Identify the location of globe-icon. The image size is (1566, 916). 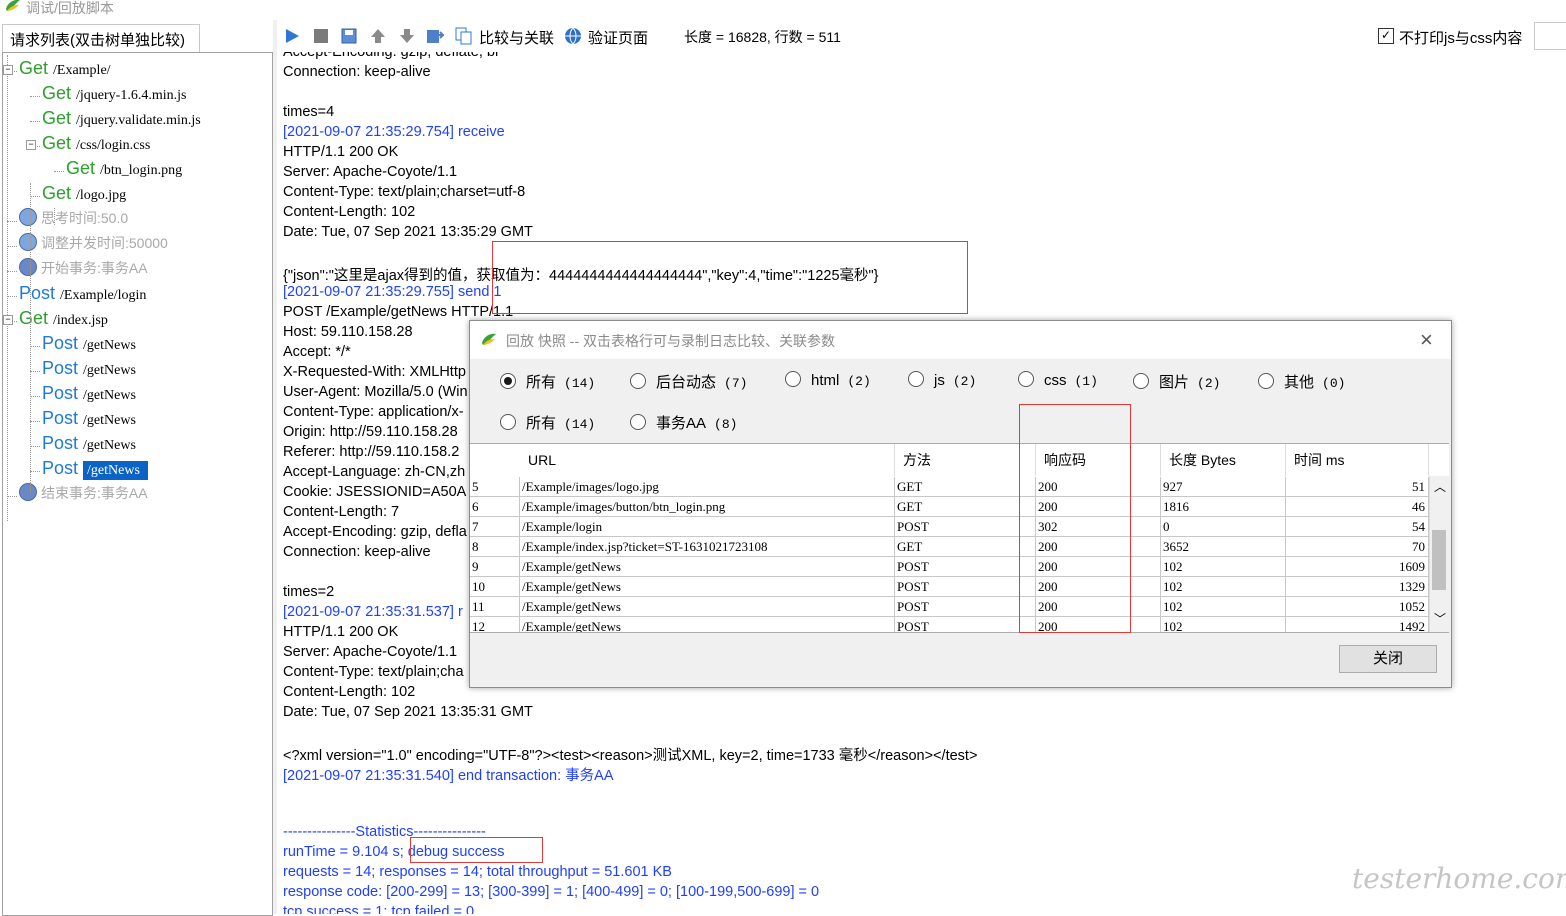
(573, 36).